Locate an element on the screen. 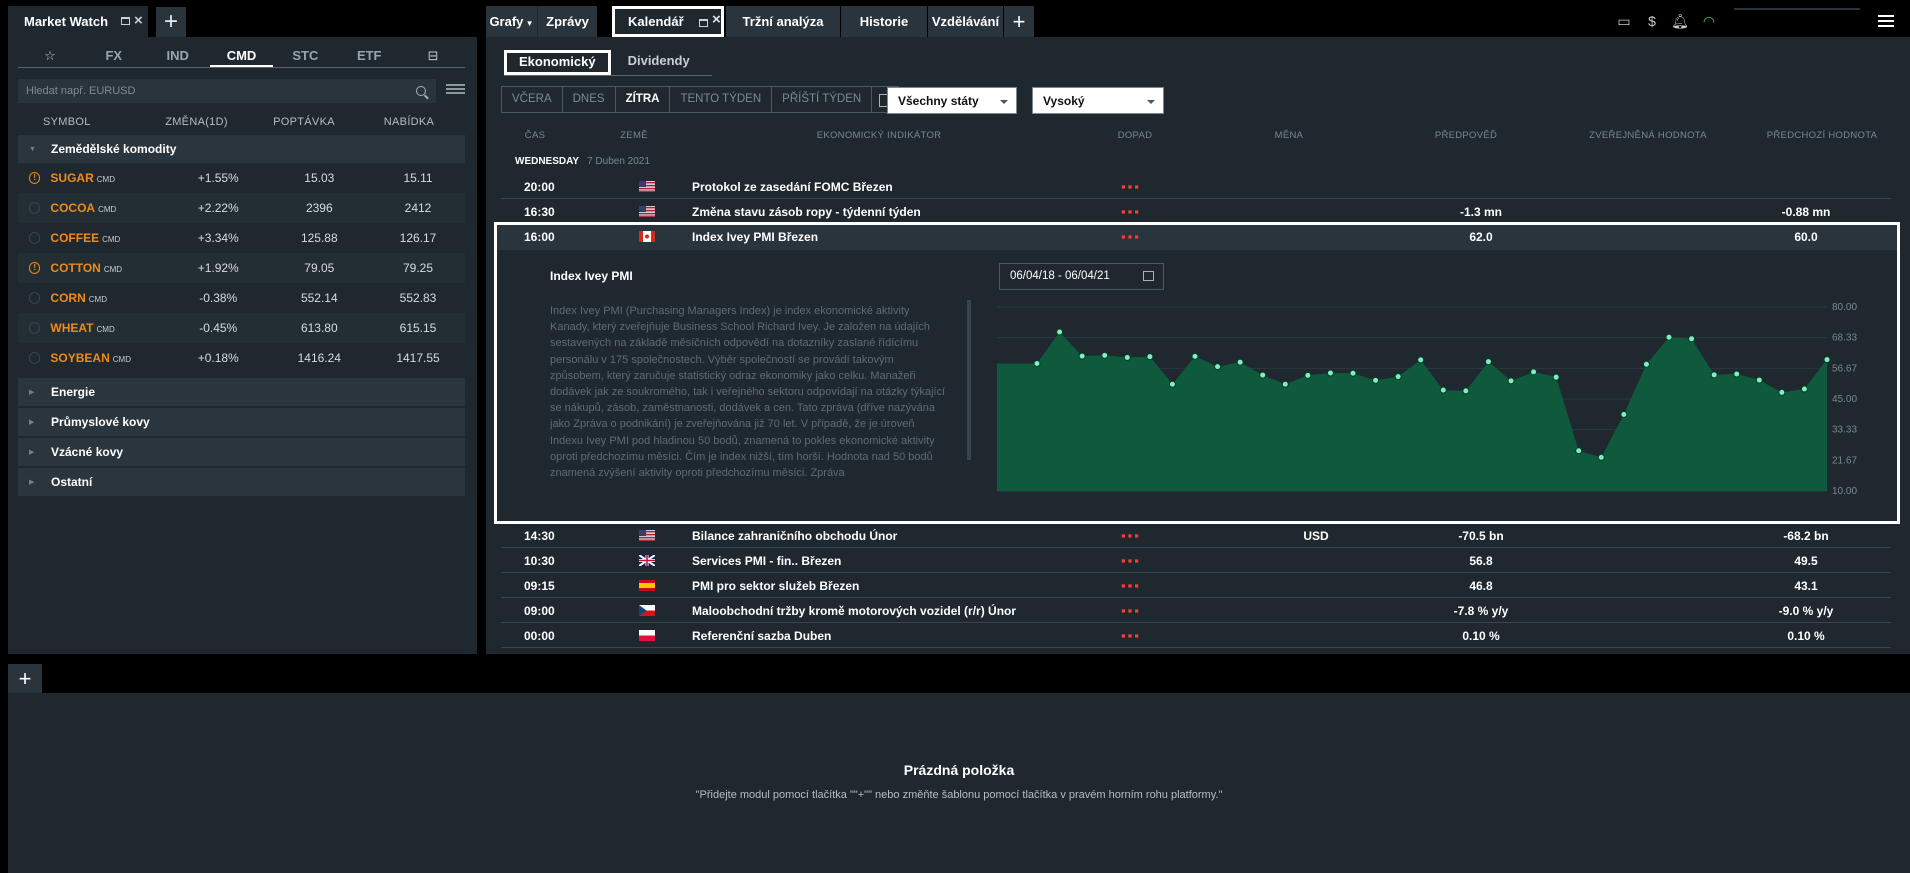 This screenshot has width=1910, height=873. ask-value: 1417.55 is located at coordinates (418, 358).